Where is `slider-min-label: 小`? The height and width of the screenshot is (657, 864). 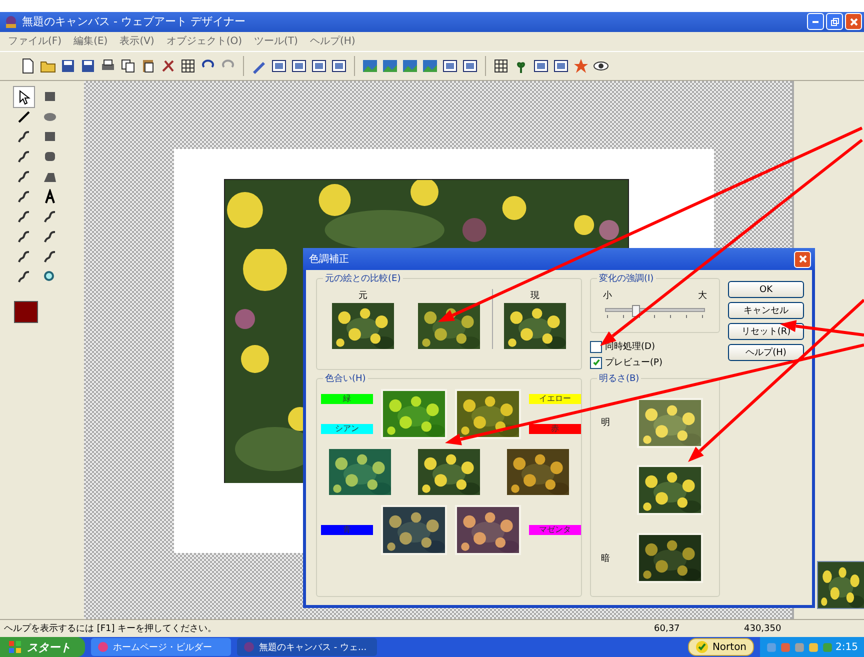 slider-min-label: 小 is located at coordinates (607, 296).